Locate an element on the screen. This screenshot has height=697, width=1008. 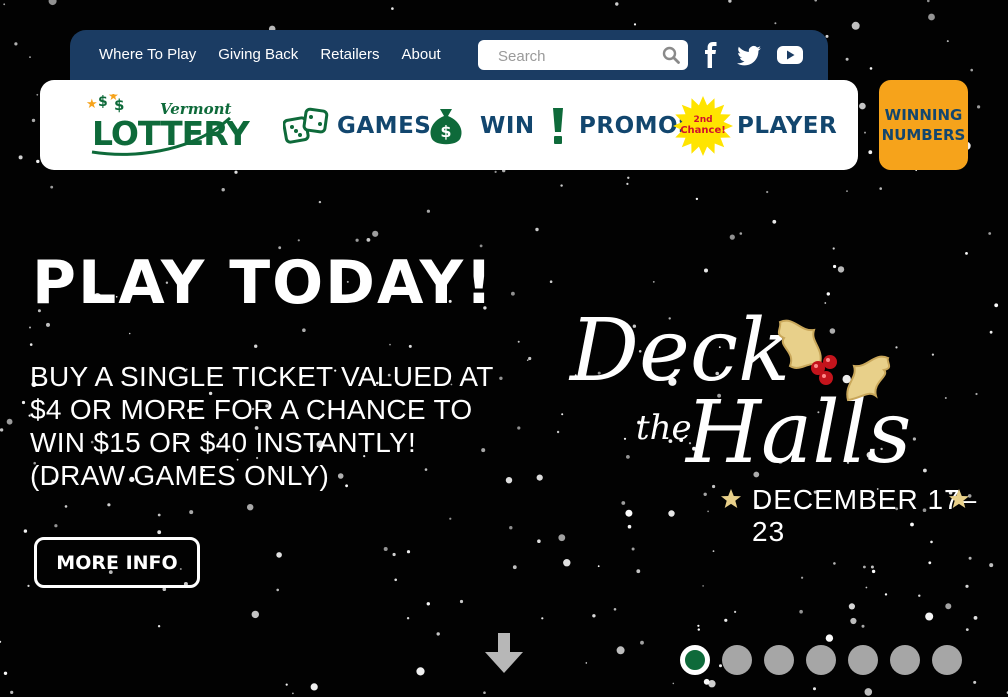
logo-main-text: LOTTERY is located at coordinates (171, 133).